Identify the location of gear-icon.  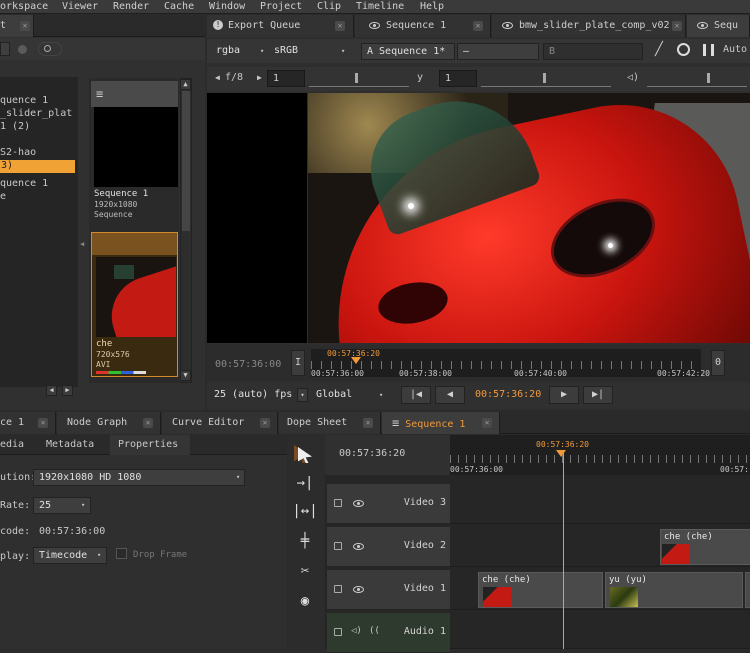
(683, 49).